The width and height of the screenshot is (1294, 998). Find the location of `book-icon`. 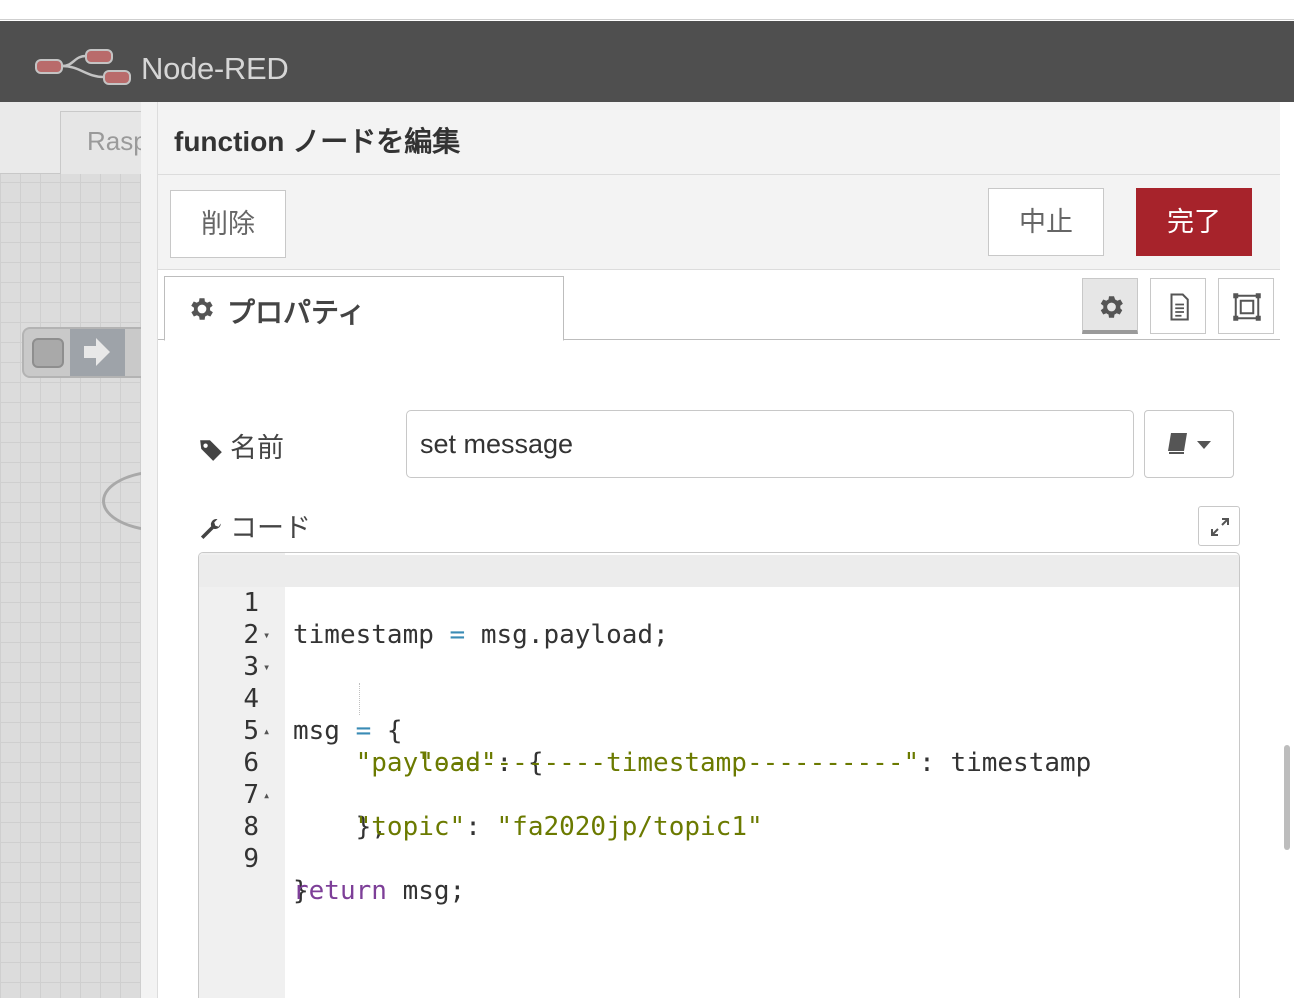

book-icon is located at coordinates (1189, 443).